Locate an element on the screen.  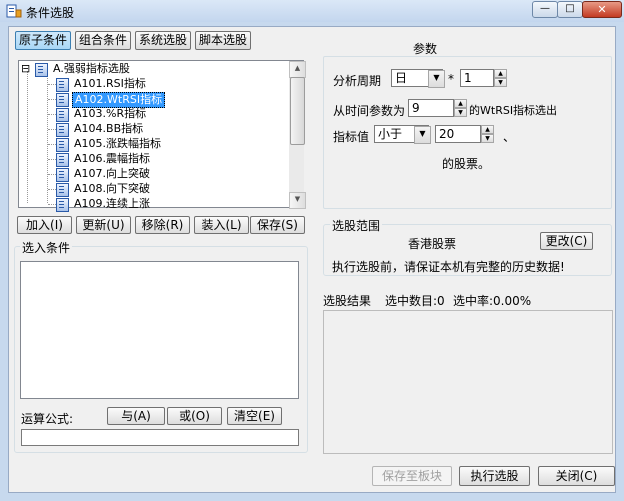
scroll-up-icon: ▲ is located at coordinates (297, 69).